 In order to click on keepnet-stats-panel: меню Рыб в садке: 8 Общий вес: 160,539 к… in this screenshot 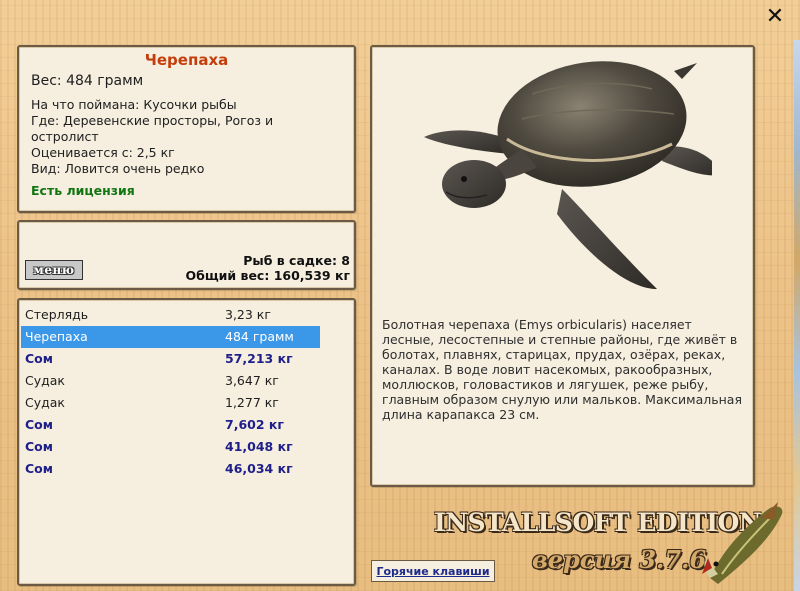, I will do `click(186, 255)`.